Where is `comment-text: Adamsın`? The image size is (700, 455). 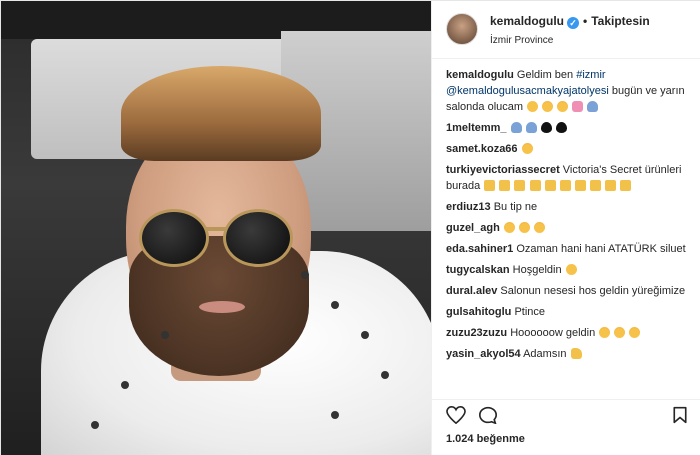
comment-text: Adamsın is located at coordinates (545, 354).